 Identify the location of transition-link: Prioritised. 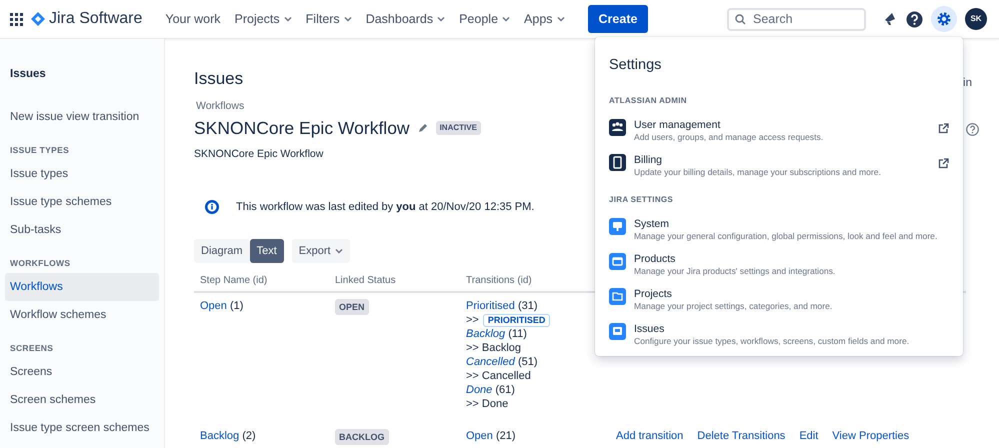
(490, 306).